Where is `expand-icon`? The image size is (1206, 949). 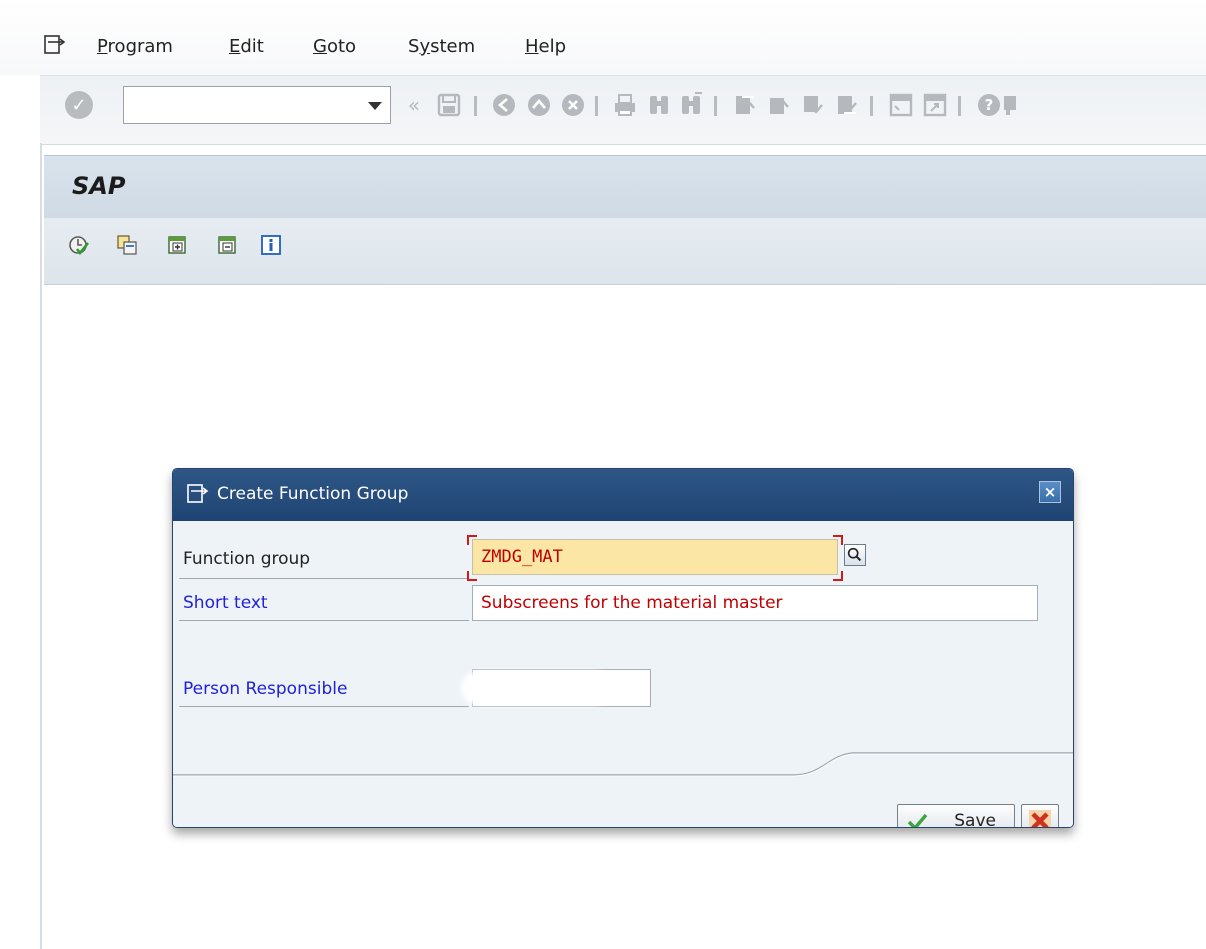 expand-icon is located at coordinates (177, 245).